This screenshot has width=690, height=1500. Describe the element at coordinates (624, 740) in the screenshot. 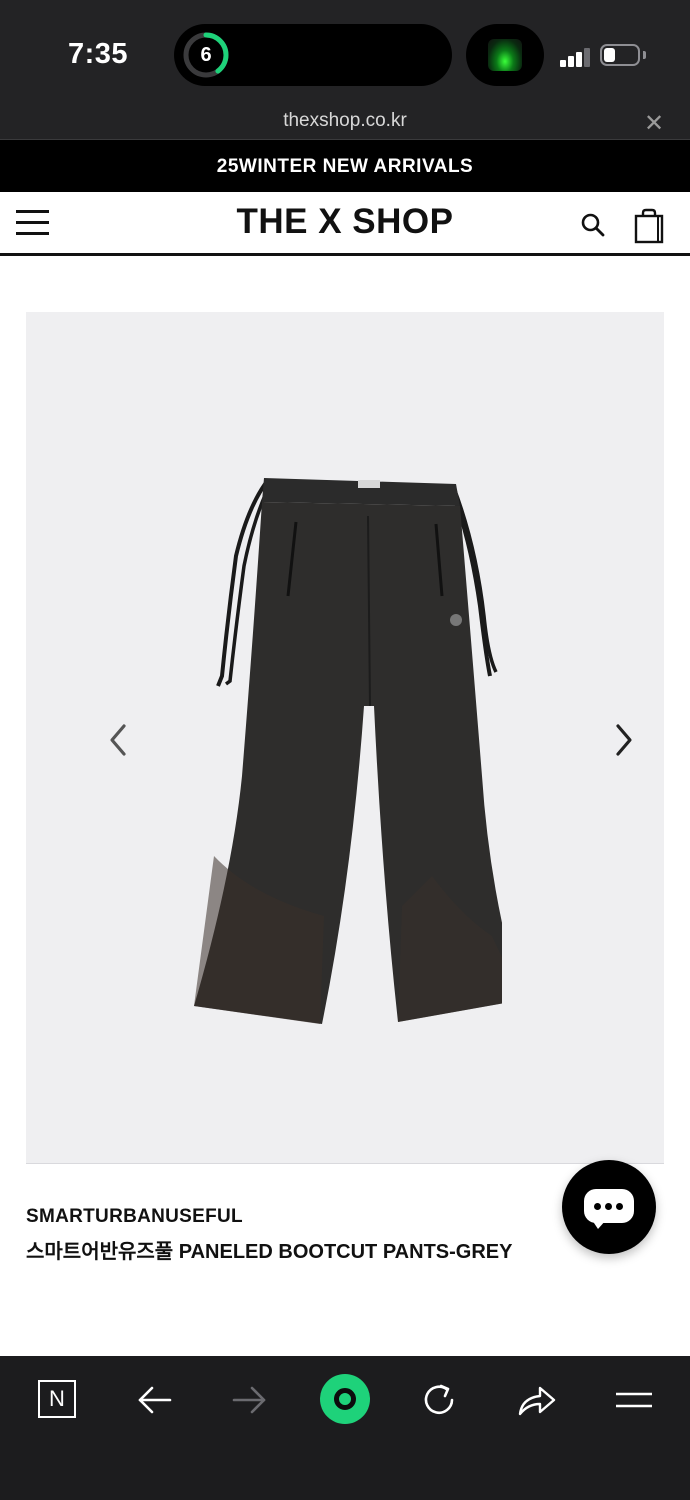

I see `chevron-right-icon` at that location.